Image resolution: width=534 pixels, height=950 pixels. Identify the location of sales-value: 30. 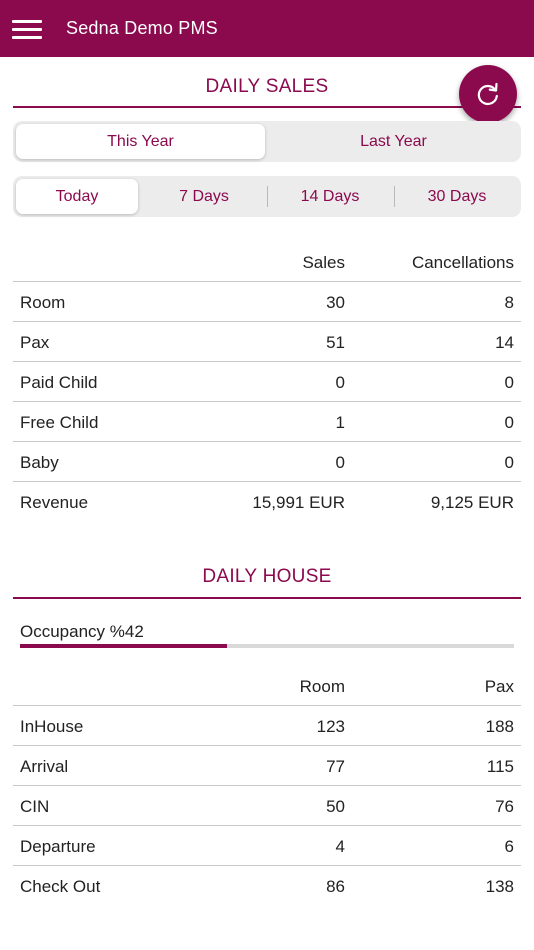
(335, 302).